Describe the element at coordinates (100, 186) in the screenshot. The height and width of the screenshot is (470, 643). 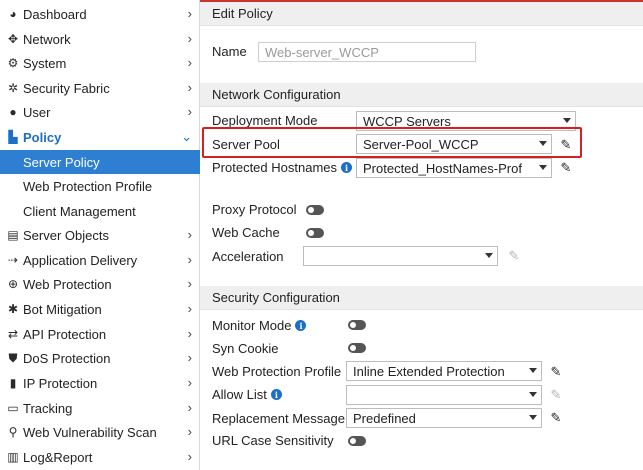
I see `sidebar-item-web-protection-profile: Web Protection Profile` at that location.